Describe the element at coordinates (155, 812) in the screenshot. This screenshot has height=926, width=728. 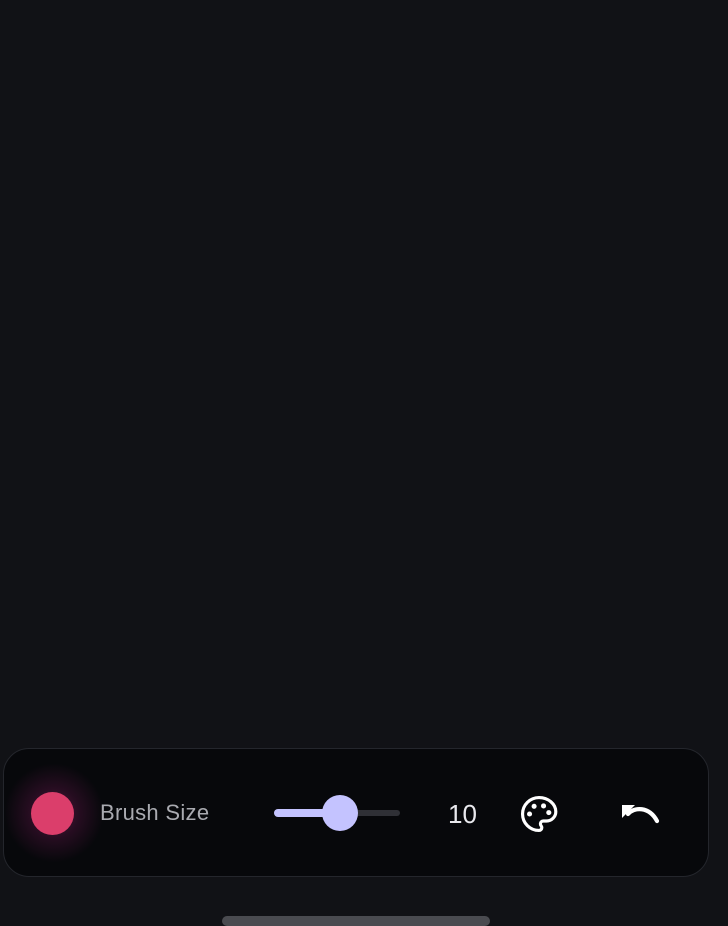
I see `brush-size-label: Brush Size` at that location.